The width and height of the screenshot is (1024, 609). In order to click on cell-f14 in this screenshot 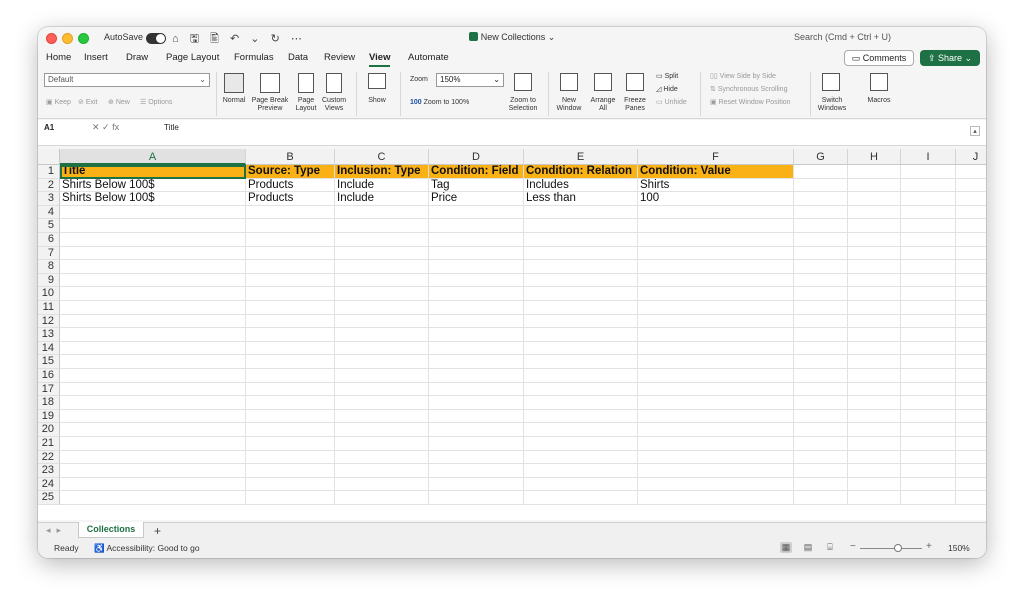, I will do `click(716, 348)`.